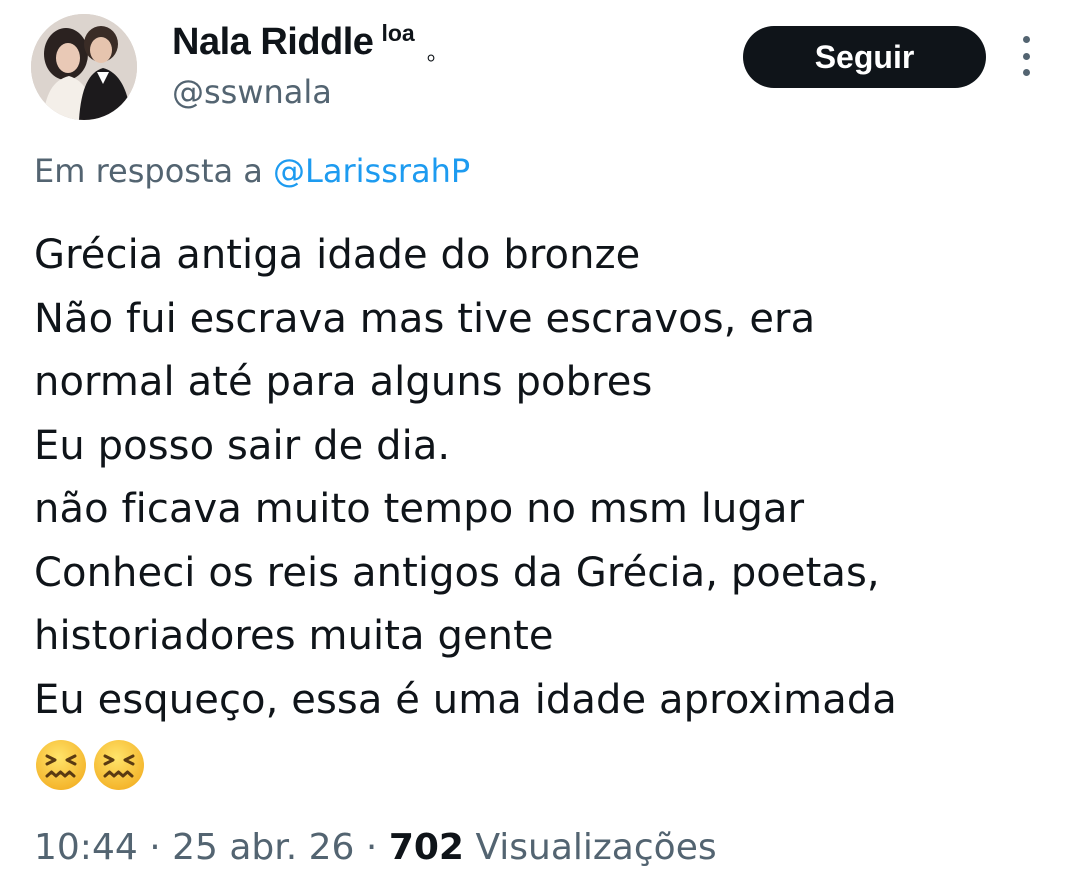 Image resolution: width=1073 pixels, height=893 pixels. What do you see at coordinates (343, 382) in the screenshot?
I see `tweet-text-line: normal até para alguns pobres` at bounding box center [343, 382].